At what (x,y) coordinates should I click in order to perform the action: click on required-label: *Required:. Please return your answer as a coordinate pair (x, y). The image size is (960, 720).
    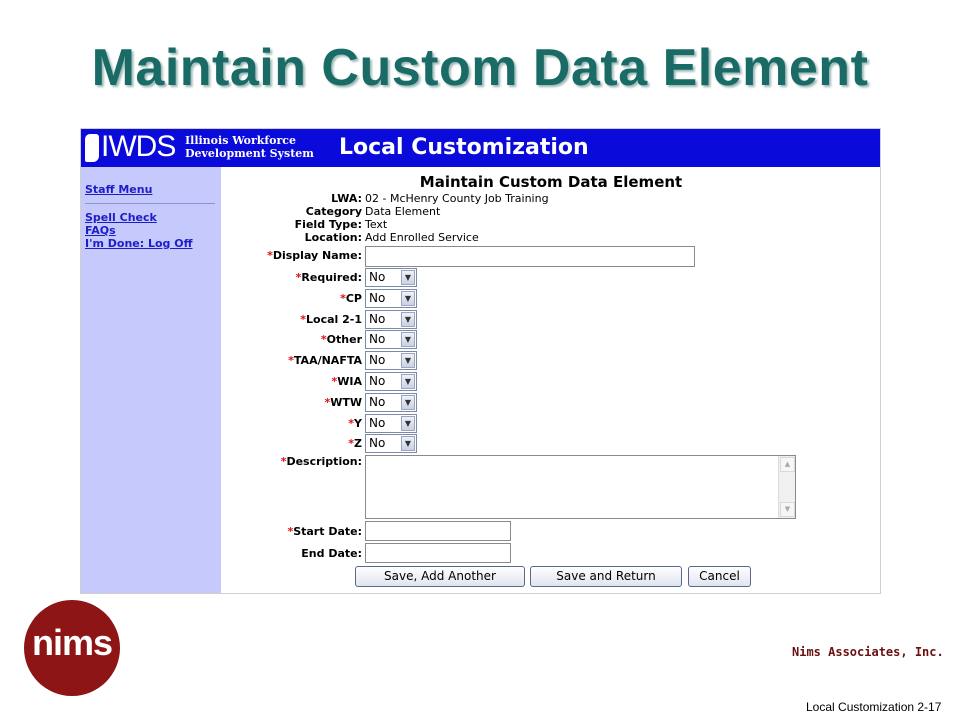
    Looking at the image, I should click on (328, 277).